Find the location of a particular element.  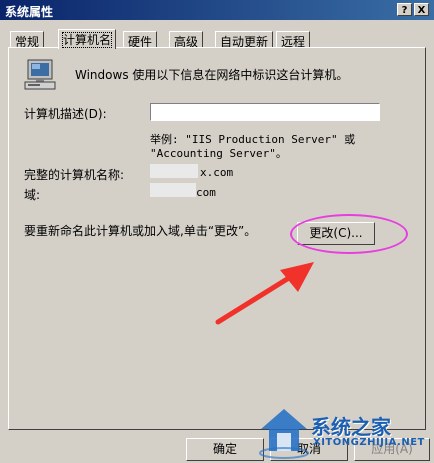

tab-general: 常规 is located at coordinates (27, 40).